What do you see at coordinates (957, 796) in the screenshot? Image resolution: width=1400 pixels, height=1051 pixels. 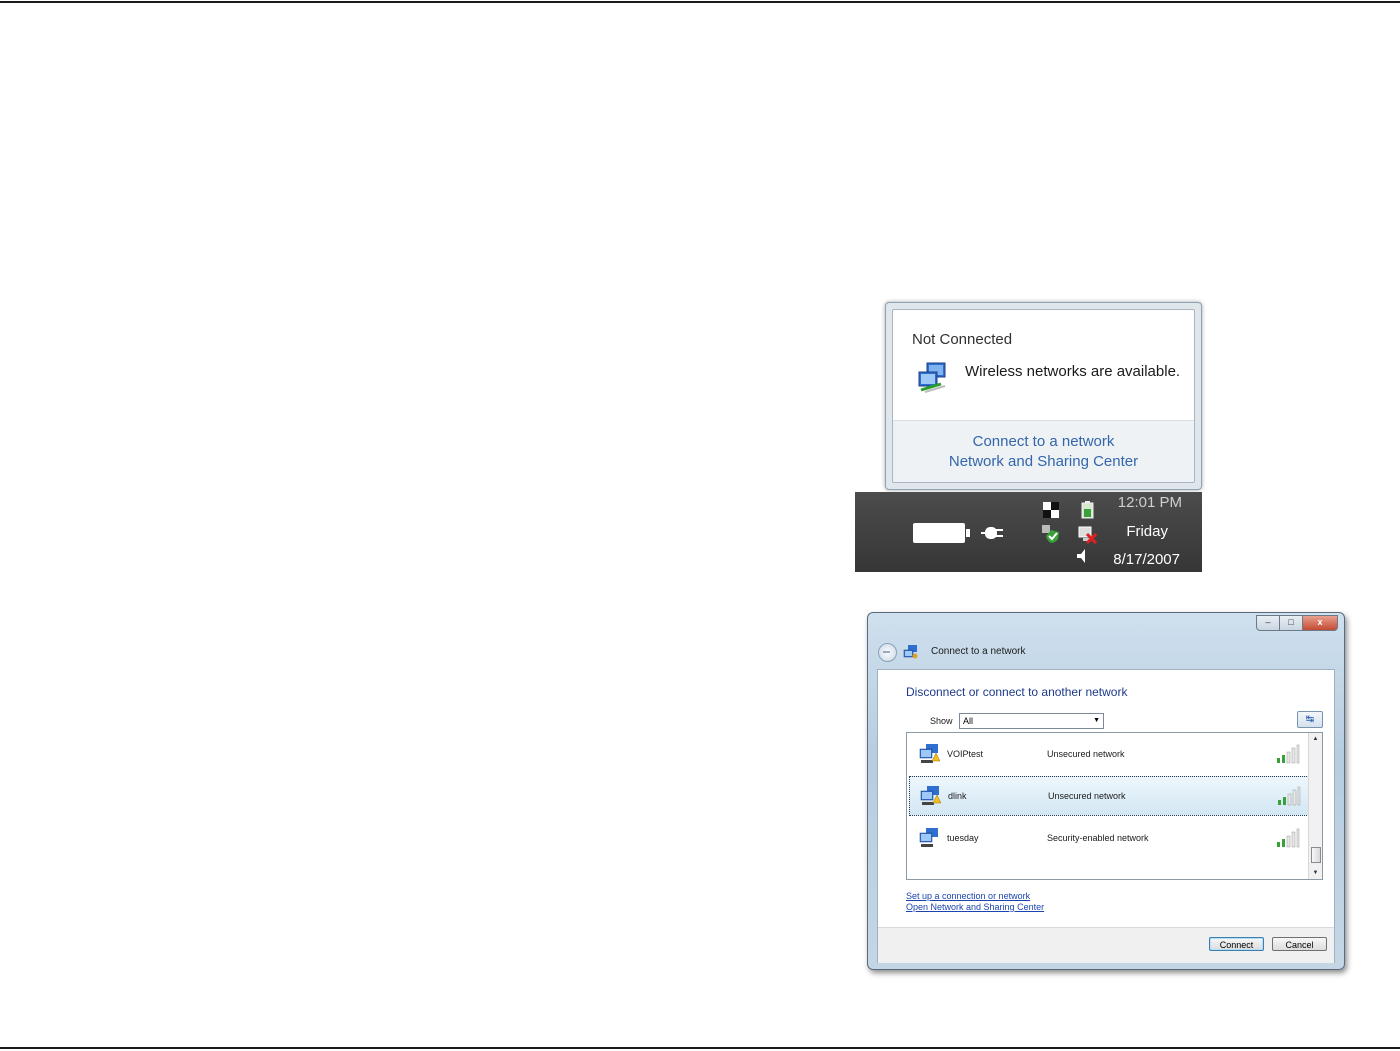 I see `network-name: dlink` at bounding box center [957, 796].